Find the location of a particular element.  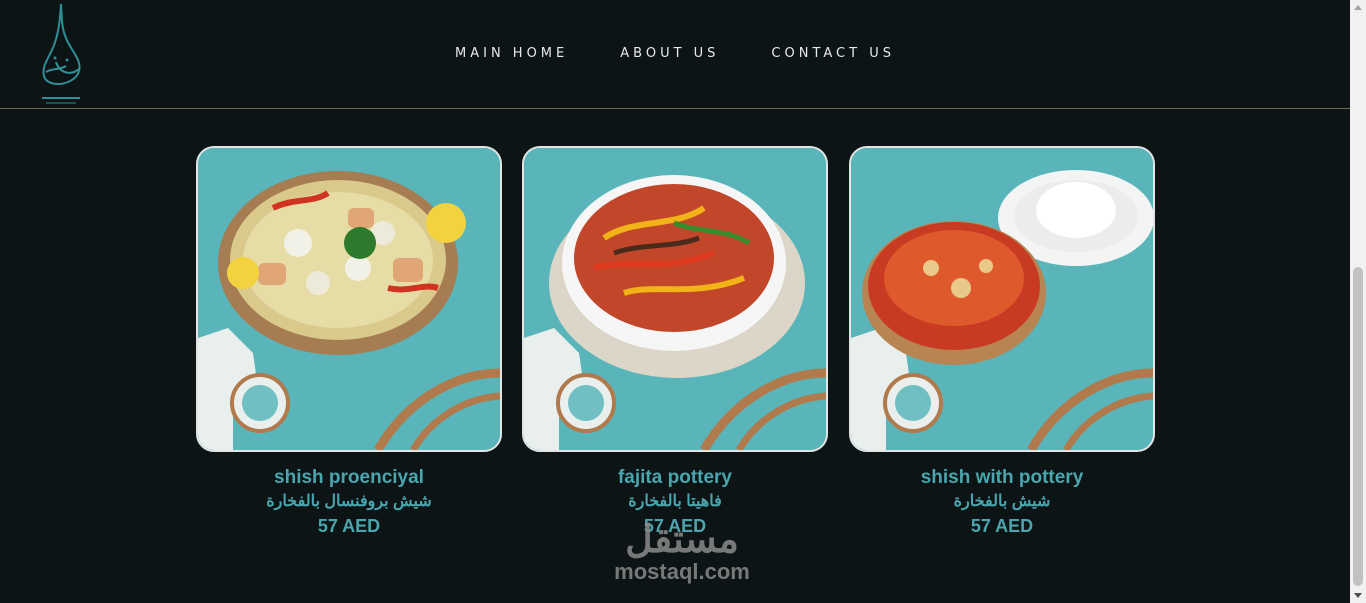

nav-contact-us: CONTACT US is located at coordinates (833, 53).